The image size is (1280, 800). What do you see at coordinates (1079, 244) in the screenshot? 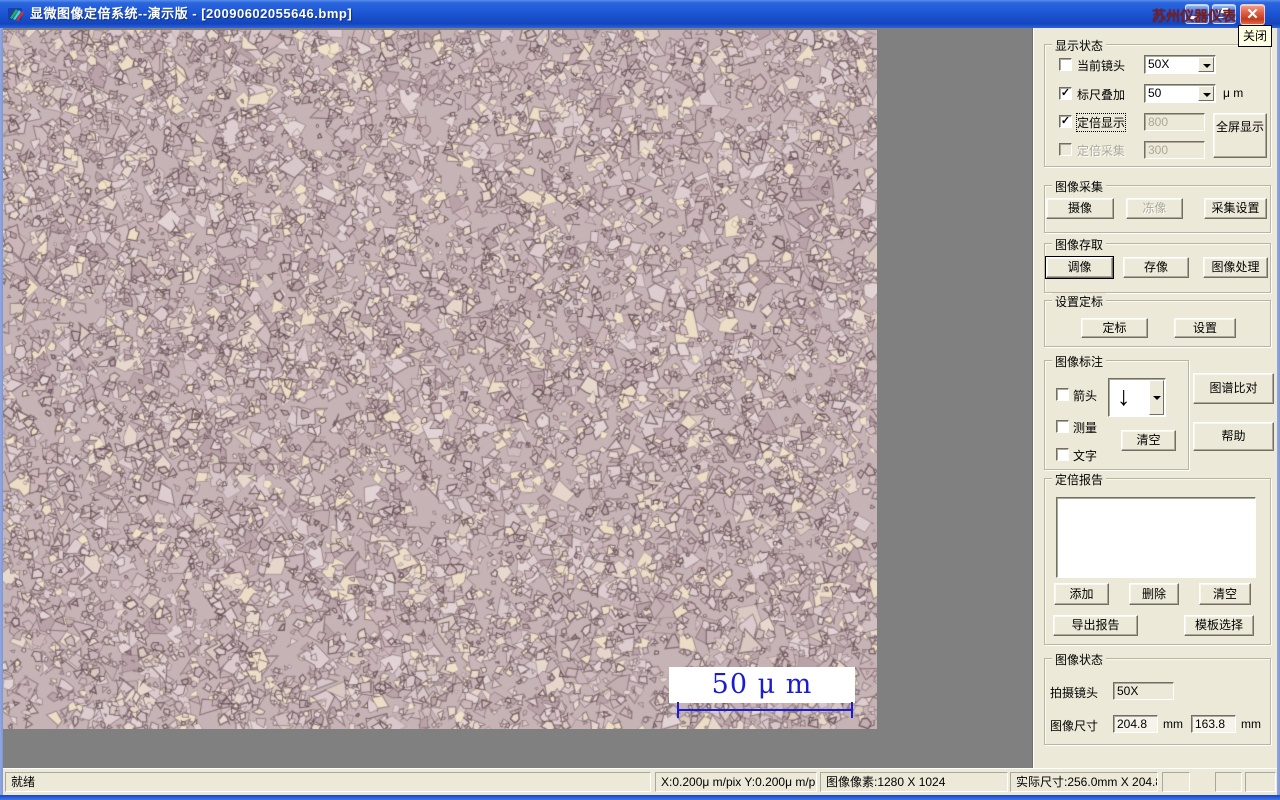
I see `group-image-storage-label: 图像存取` at bounding box center [1079, 244].